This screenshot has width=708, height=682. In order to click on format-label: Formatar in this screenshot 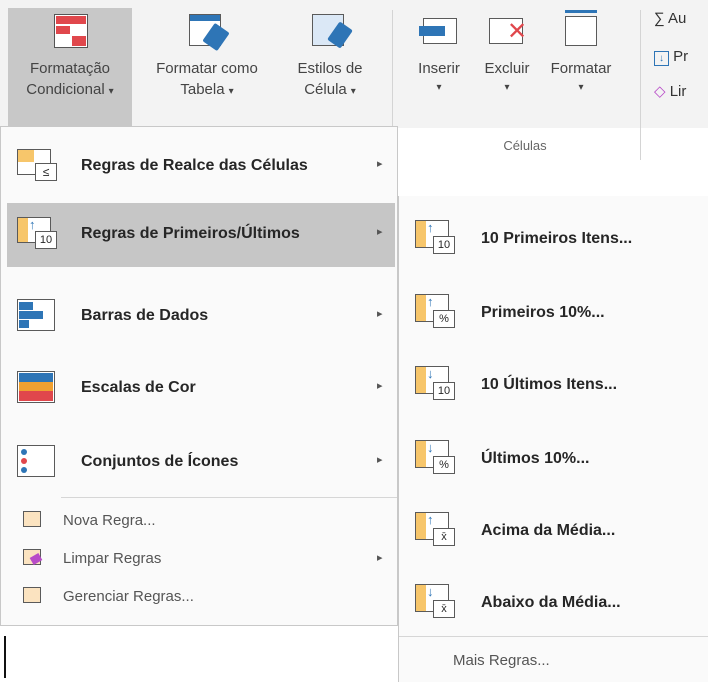, I will do `click(581, 68)`.